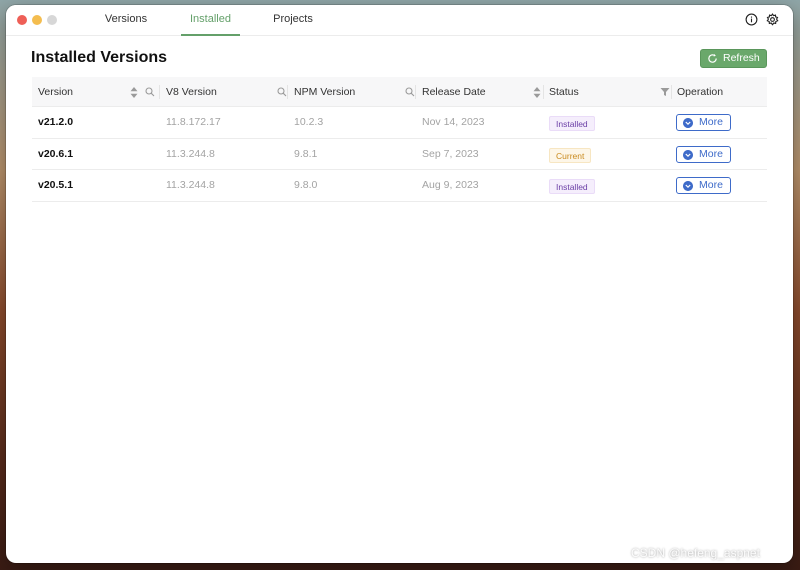  I want to click on filter-icon, so click(665, 92).